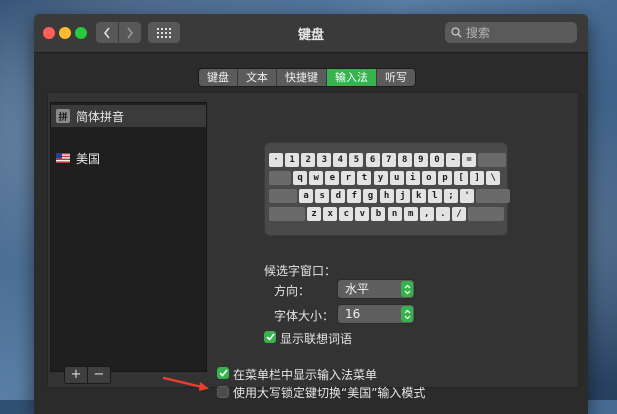  I want to click on key: j, so click(402, 196).